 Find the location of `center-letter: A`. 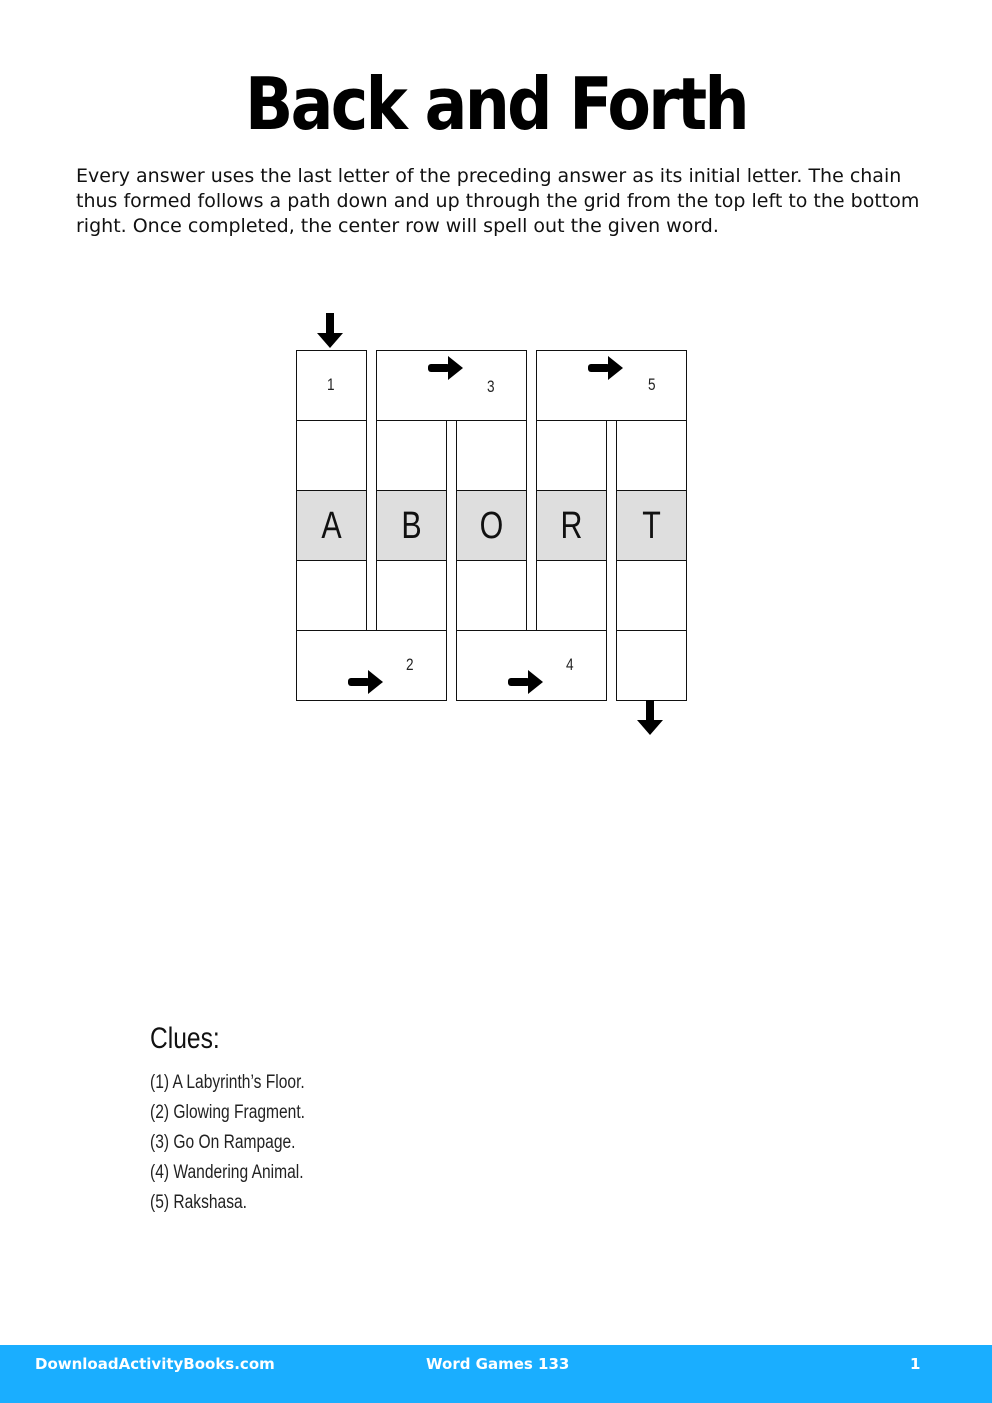

center-letter: A is located at coordinates (331, 526).